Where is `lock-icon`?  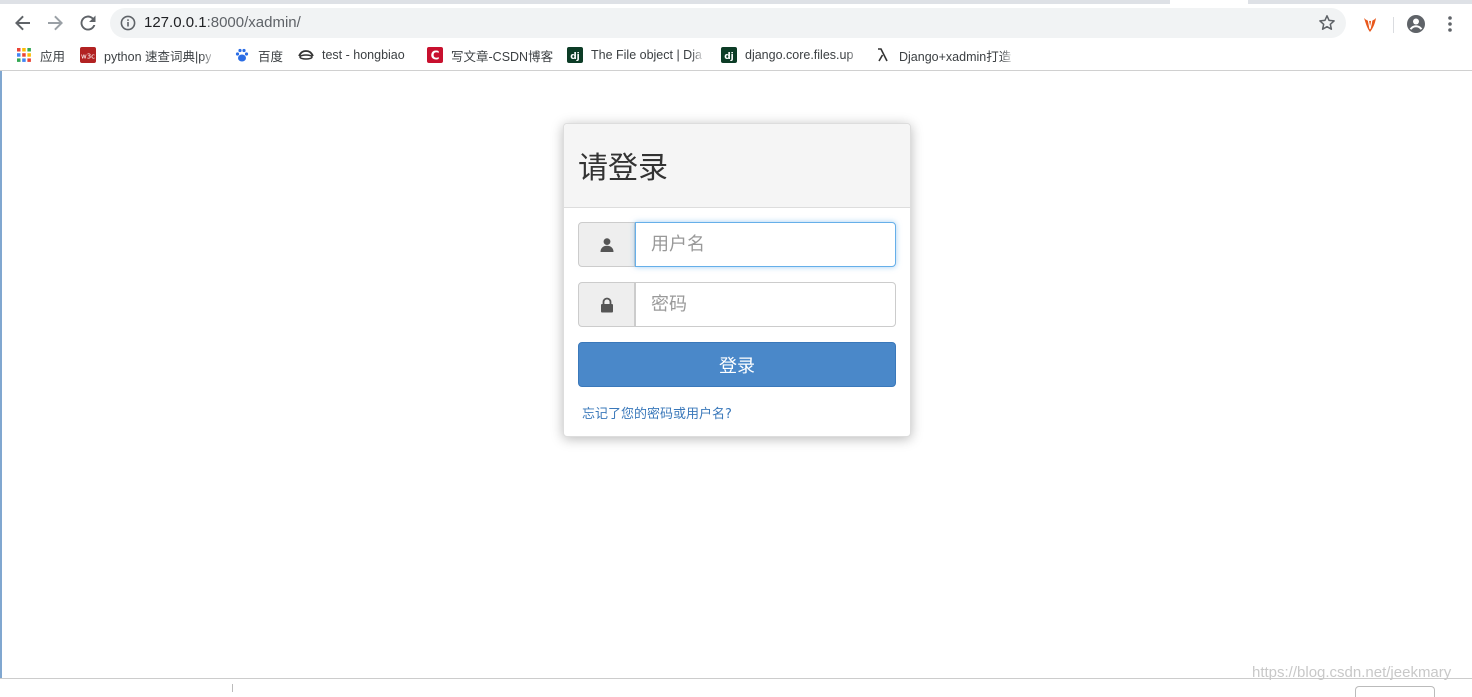 lock-icon is located at coordinates (606, 304).